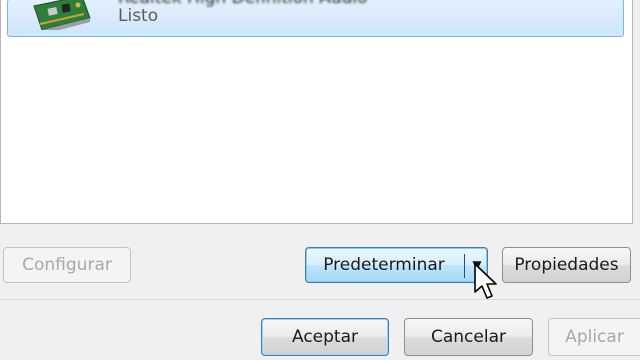 The width and height of the screenshot is (640, 360). Describe the element at coordinates (384, 265) in the screenshot. I see `set-default-button-label: Predeterminar` at that location.